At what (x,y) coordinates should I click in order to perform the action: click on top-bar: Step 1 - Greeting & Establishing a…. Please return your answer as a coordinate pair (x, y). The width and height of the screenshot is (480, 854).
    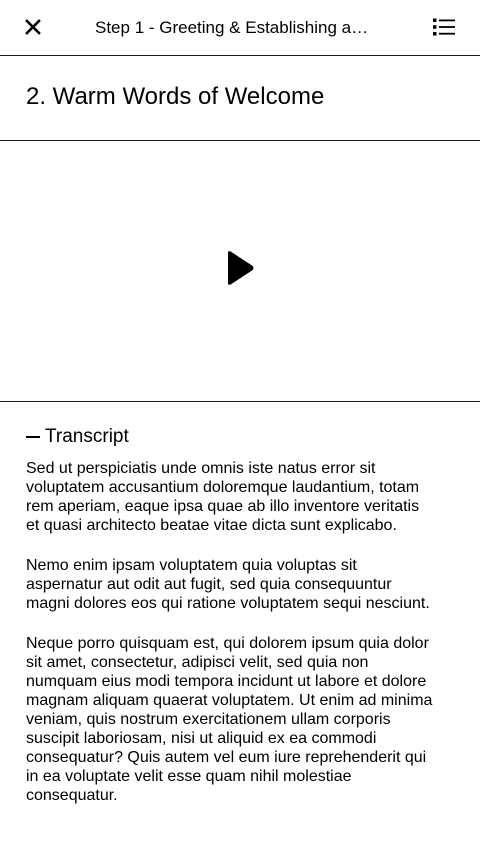
    Looking at the image, I should click on (240, 28).